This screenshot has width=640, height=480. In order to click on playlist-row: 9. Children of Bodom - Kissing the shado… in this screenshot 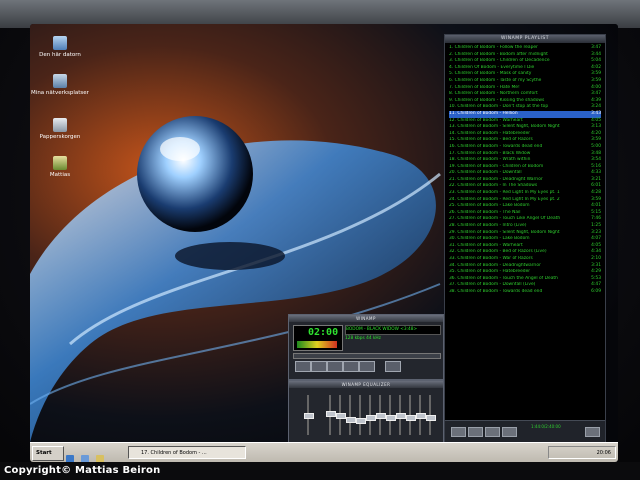, I will do `click(525, 101)`.